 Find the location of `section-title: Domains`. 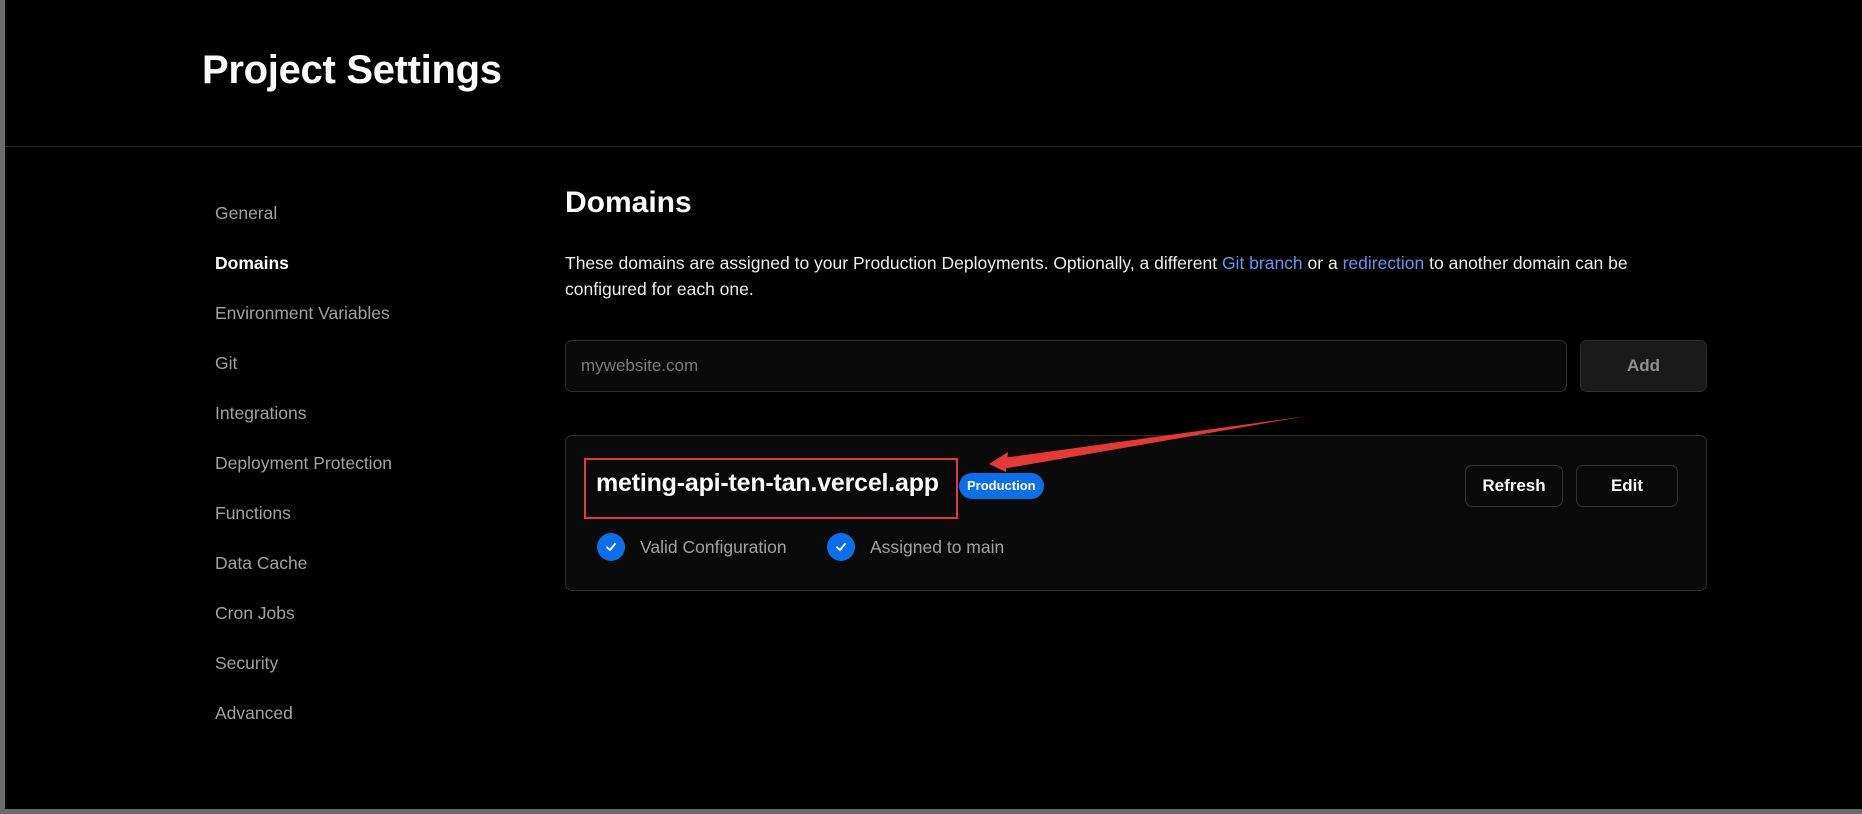

section-title: Domains is located at coordinates (628, 202).